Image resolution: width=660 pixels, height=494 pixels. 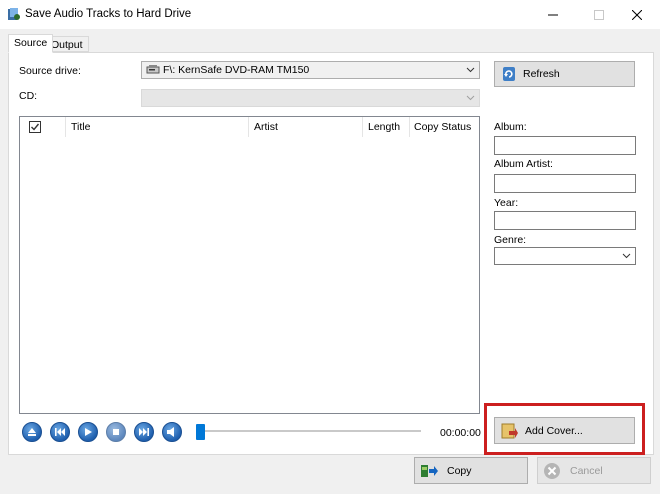 What do you see at coordinates (34, 127) in the screenshot?
I see `select-all-checkbox` at bounding box center [34, 127].